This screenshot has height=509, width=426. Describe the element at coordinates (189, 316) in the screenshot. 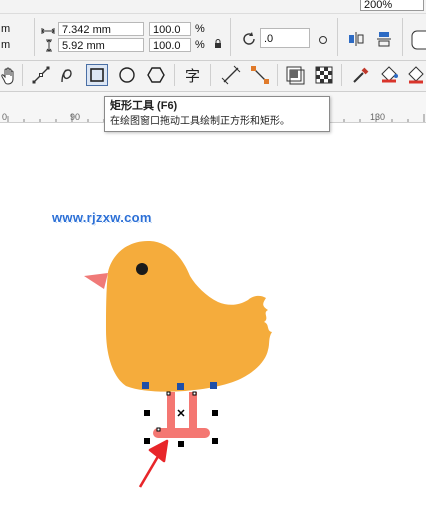

I see `chick-body` at that location.